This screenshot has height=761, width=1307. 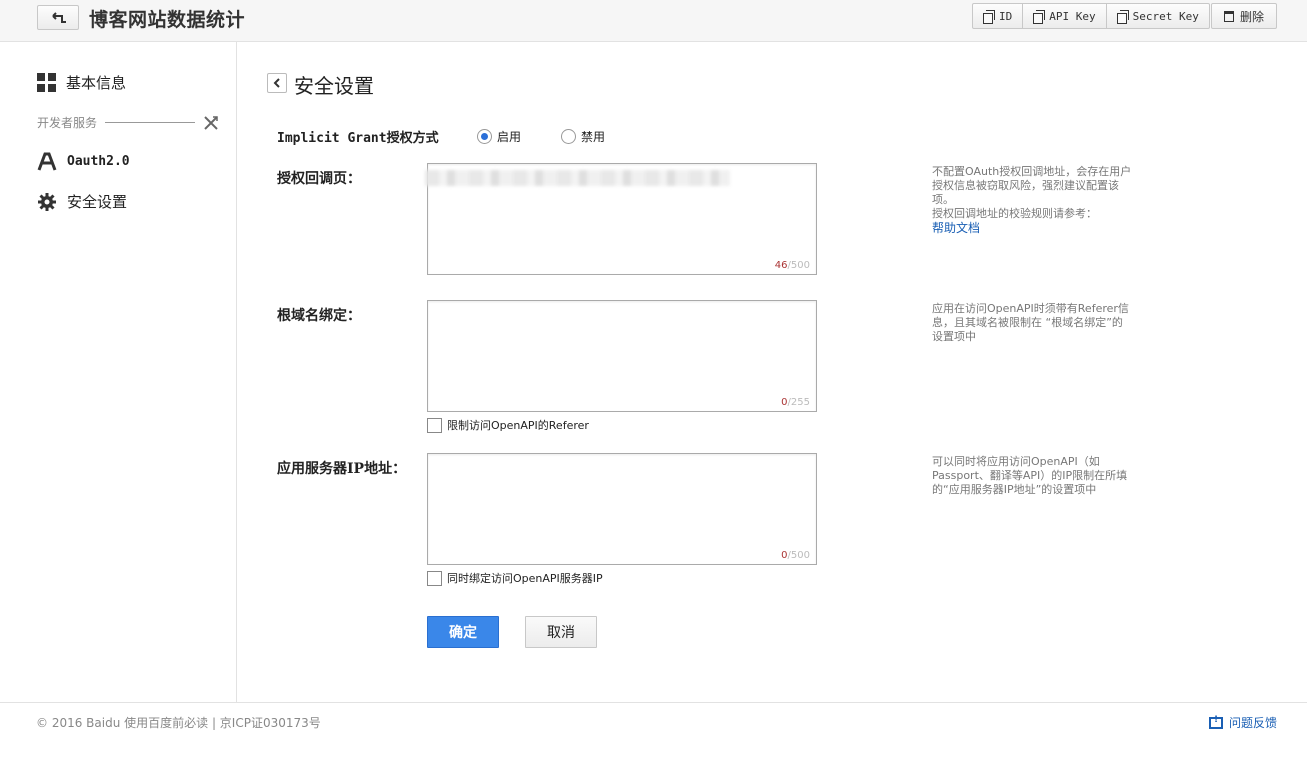 I want to click on radio-enable: 启用, so click(x=499, y=136).